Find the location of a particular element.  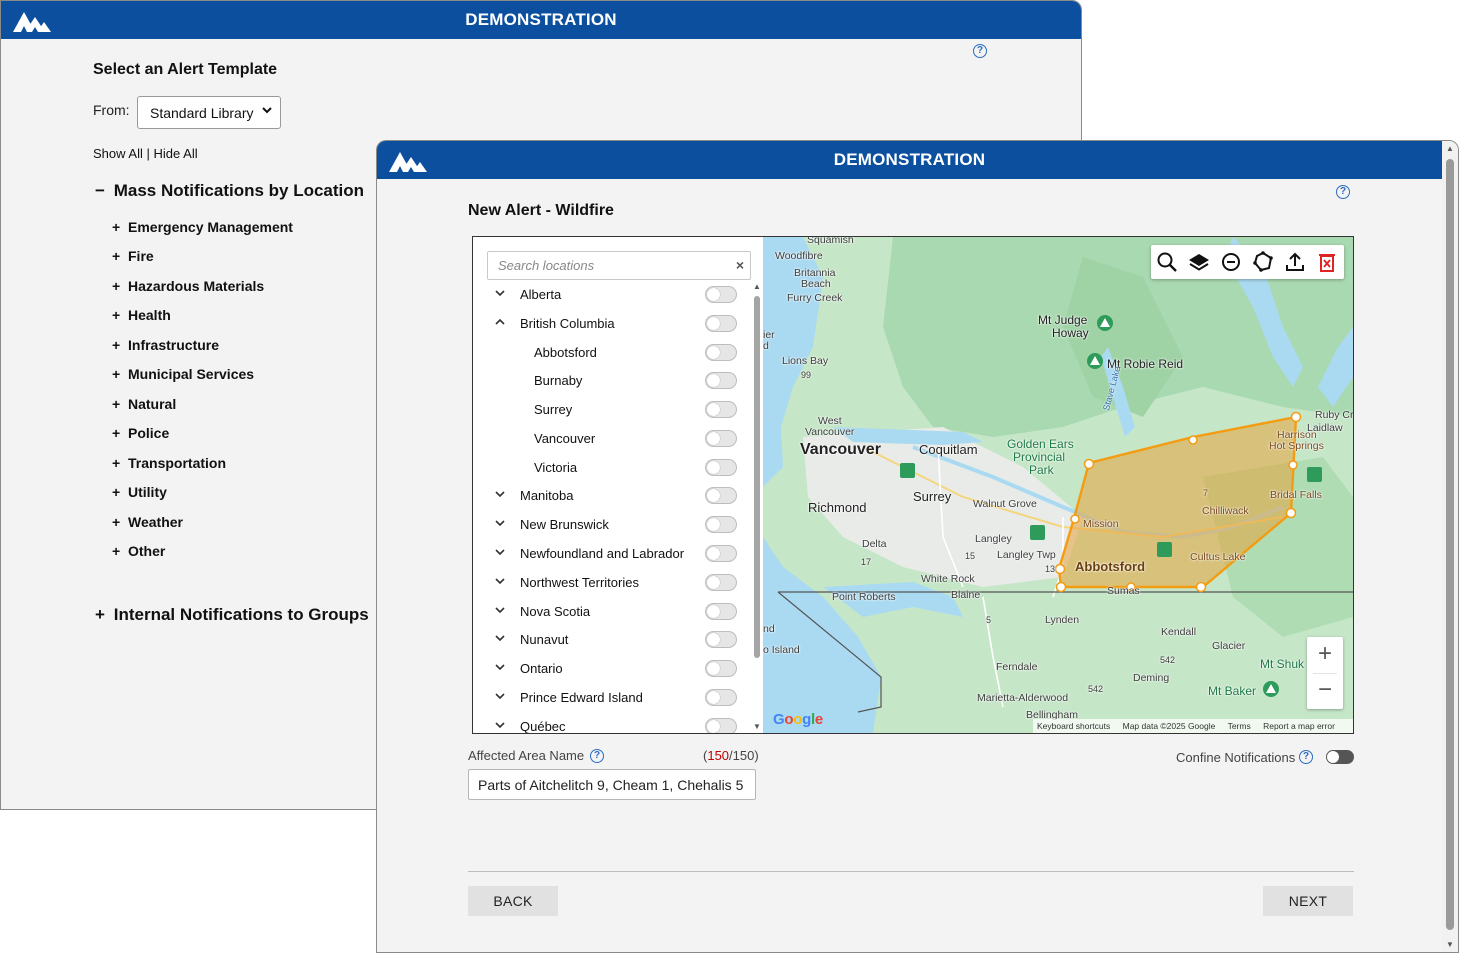

clear-icon: × is located at coordinates (740, 265).